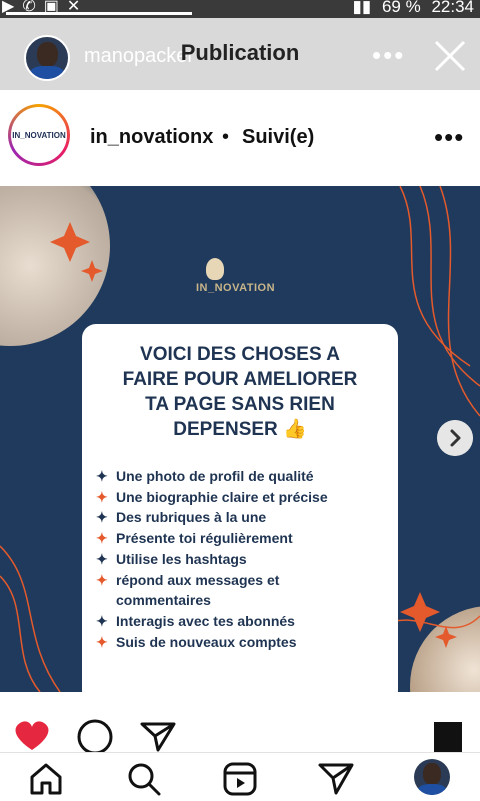 The height and width of the screenshot is (801, 480). I want to click on list-item: ✦ Une biographie claire et précise, so click(244, 497).